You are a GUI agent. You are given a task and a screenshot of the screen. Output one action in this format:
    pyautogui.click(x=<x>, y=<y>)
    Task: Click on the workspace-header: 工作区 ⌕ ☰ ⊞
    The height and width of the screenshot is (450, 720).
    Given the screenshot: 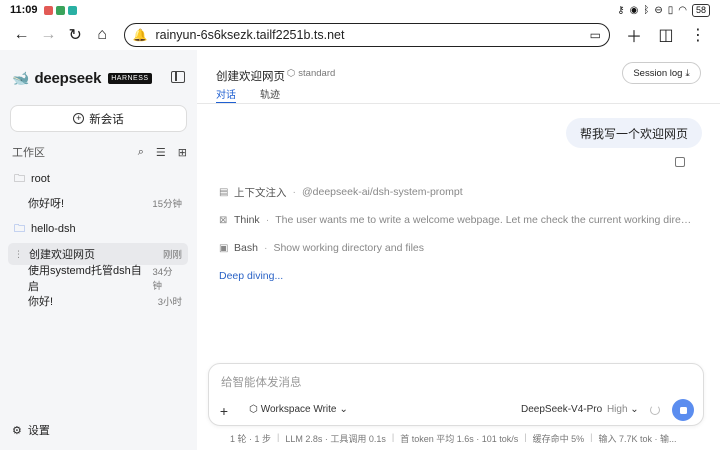 What is the action you would take?
    pyautogui.click(x=99, y=152)
    